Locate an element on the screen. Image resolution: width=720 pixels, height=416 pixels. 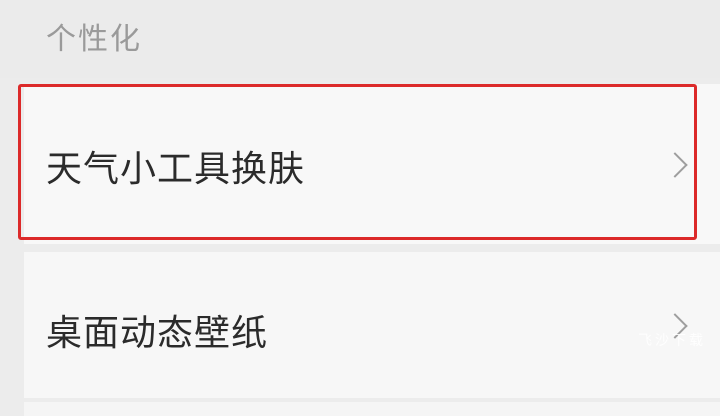
chevron-right-icon is located at coordinates (675, 165).